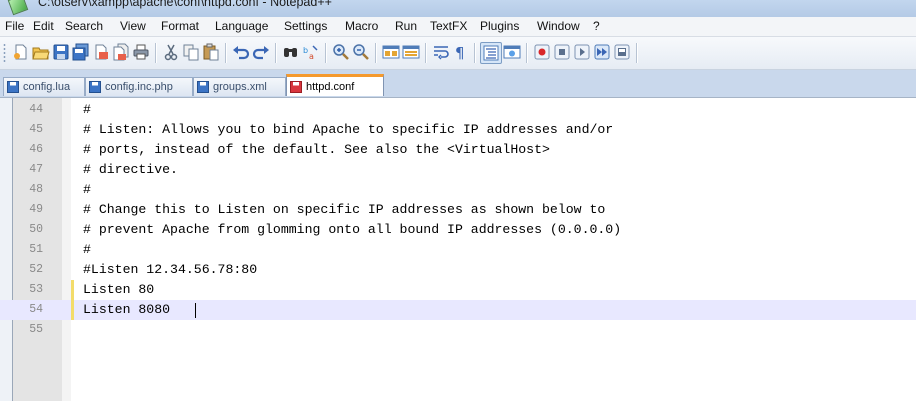  Describe the element at coordinates (36, 309) in the screenshot. I see `line-number: 54` at that location.